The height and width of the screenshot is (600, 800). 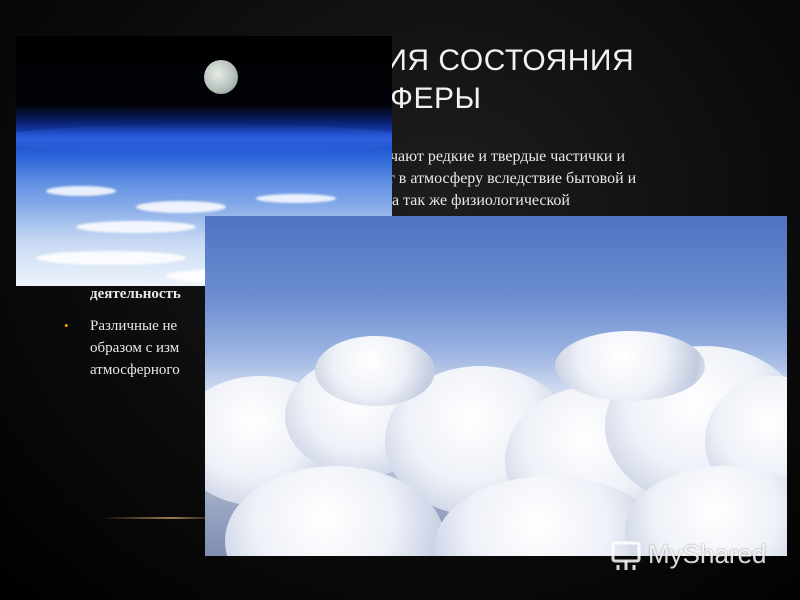 I want to click on watermark-text: MyShared, so click(x=707, y=553).